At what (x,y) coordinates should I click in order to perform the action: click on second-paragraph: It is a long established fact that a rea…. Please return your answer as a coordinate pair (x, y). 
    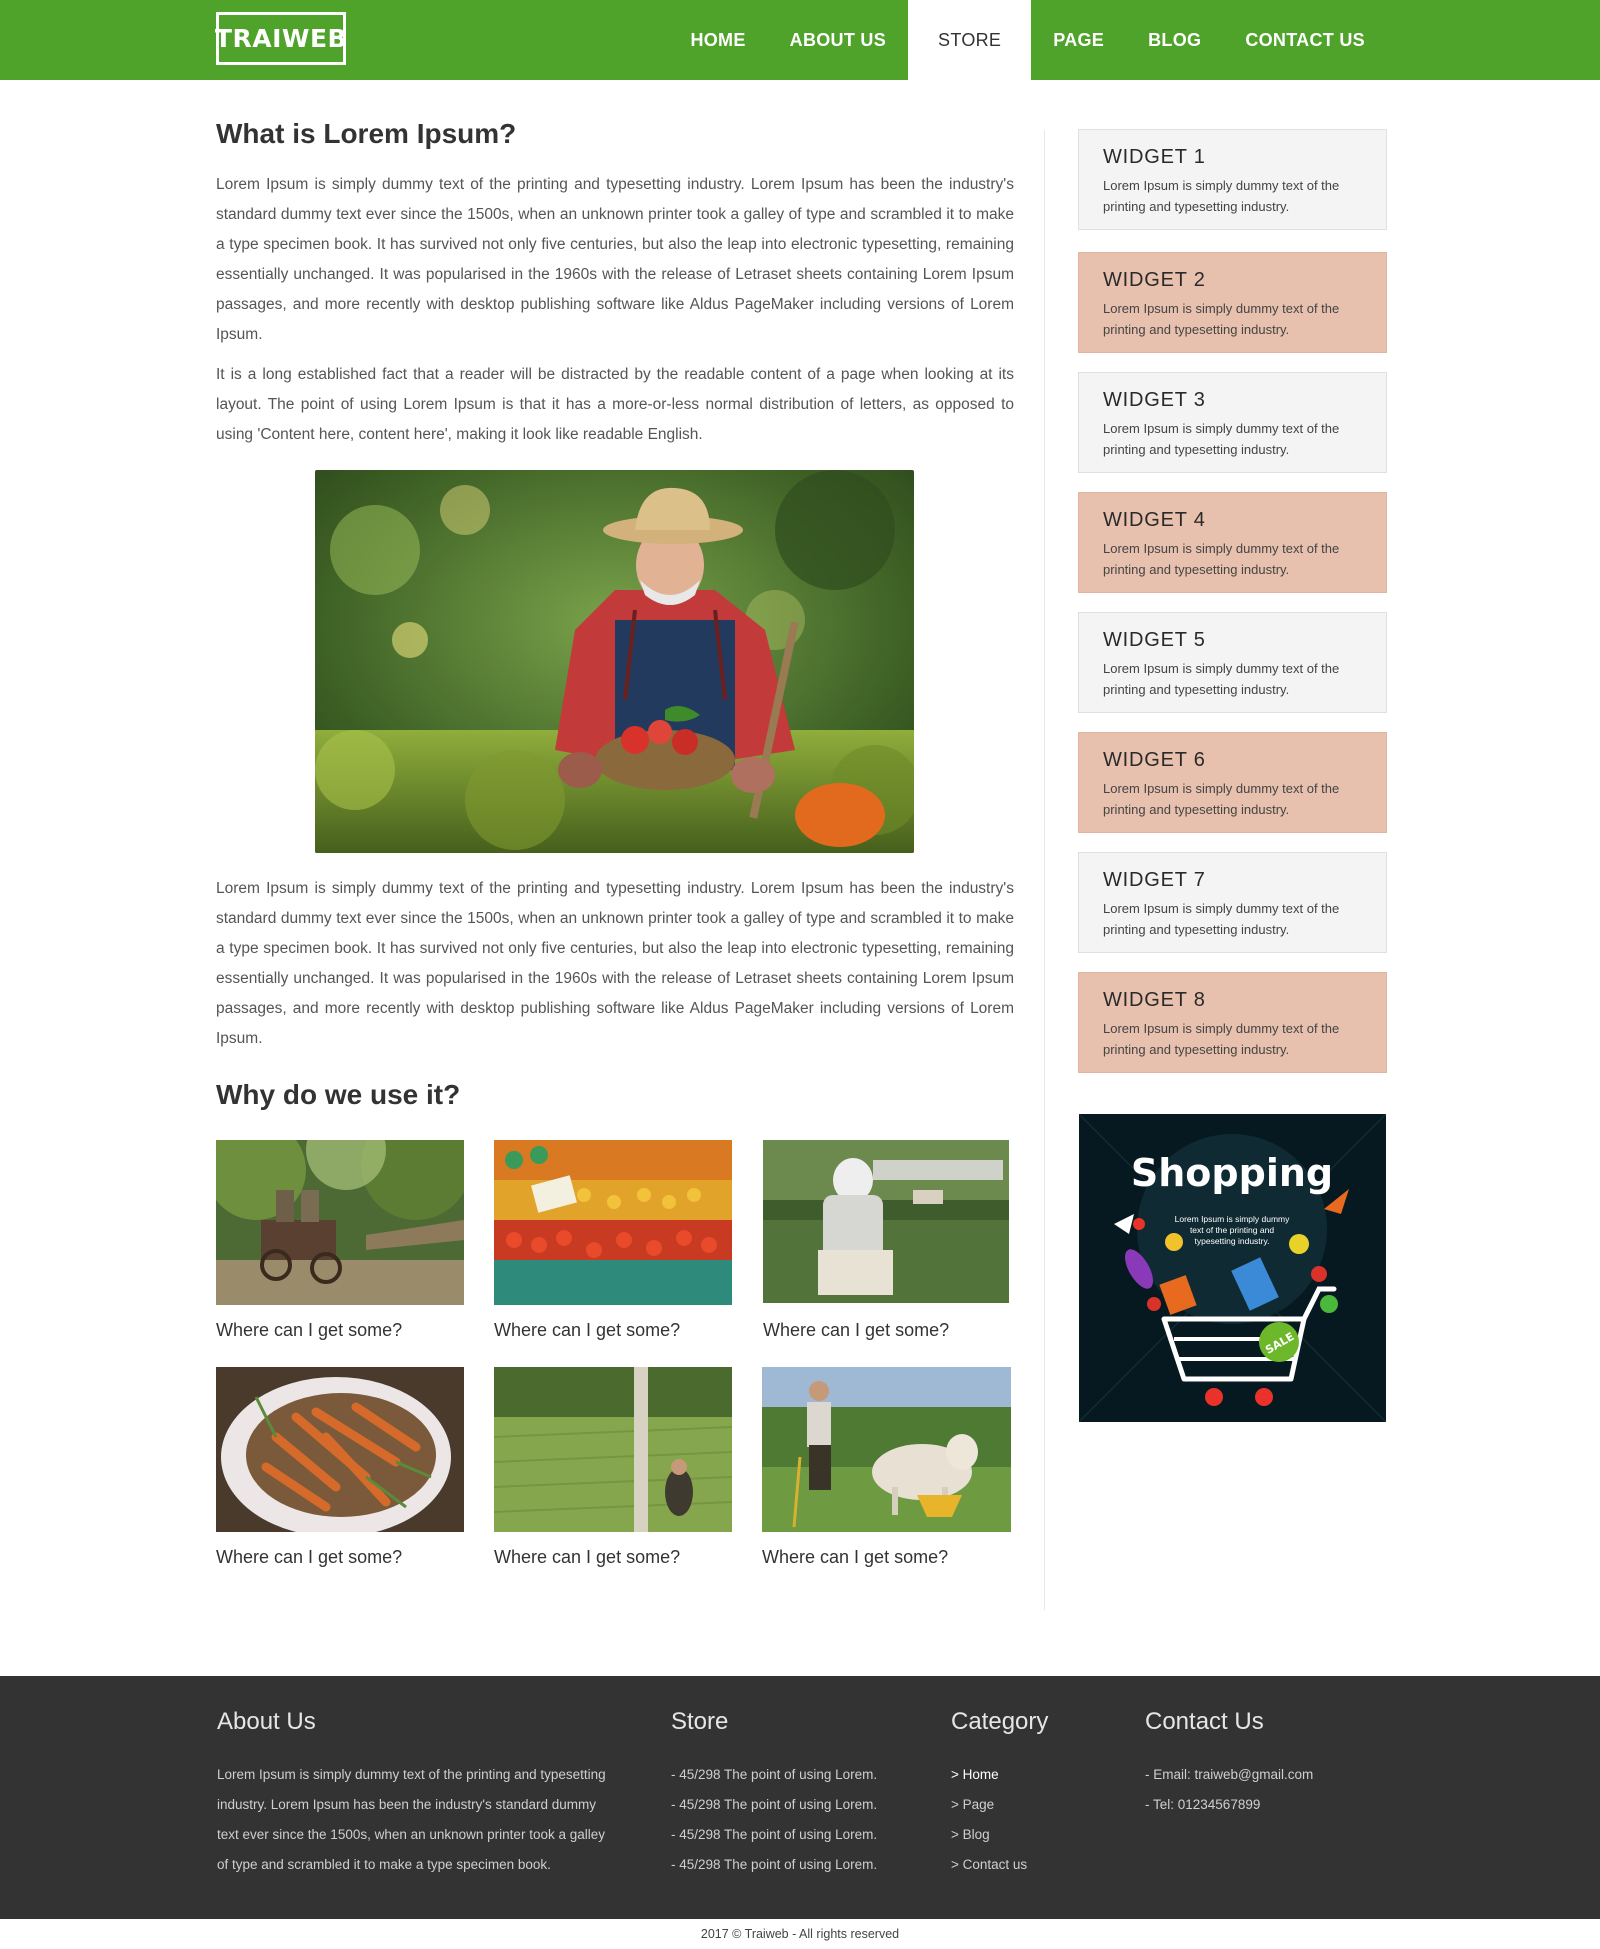
    Looking at the image, I should click on (615, 404).